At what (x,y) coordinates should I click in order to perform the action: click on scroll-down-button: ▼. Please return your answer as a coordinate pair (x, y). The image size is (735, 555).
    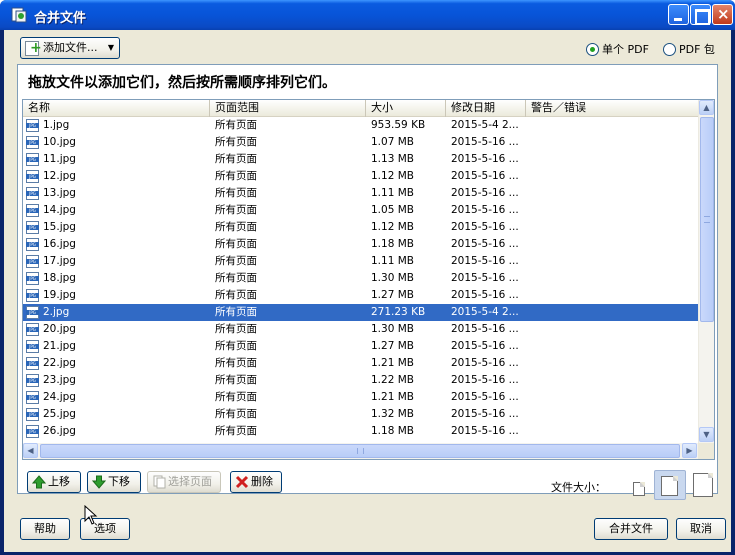
    Looking at the image, I should click on (706, 434).